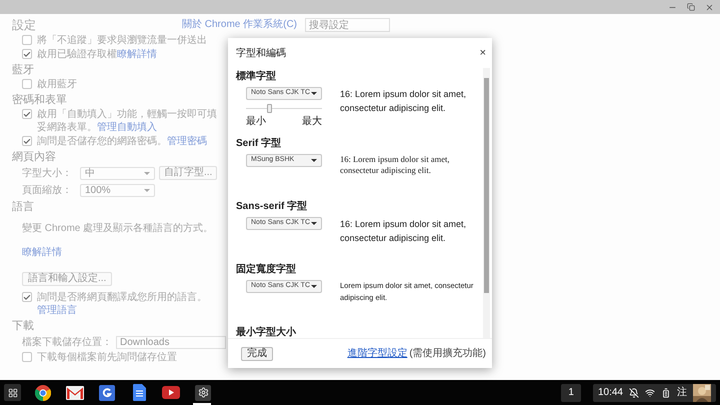  Describe the element at coordinates (610, 393) in the screenshot. I see `clock: 10:44` at that location.